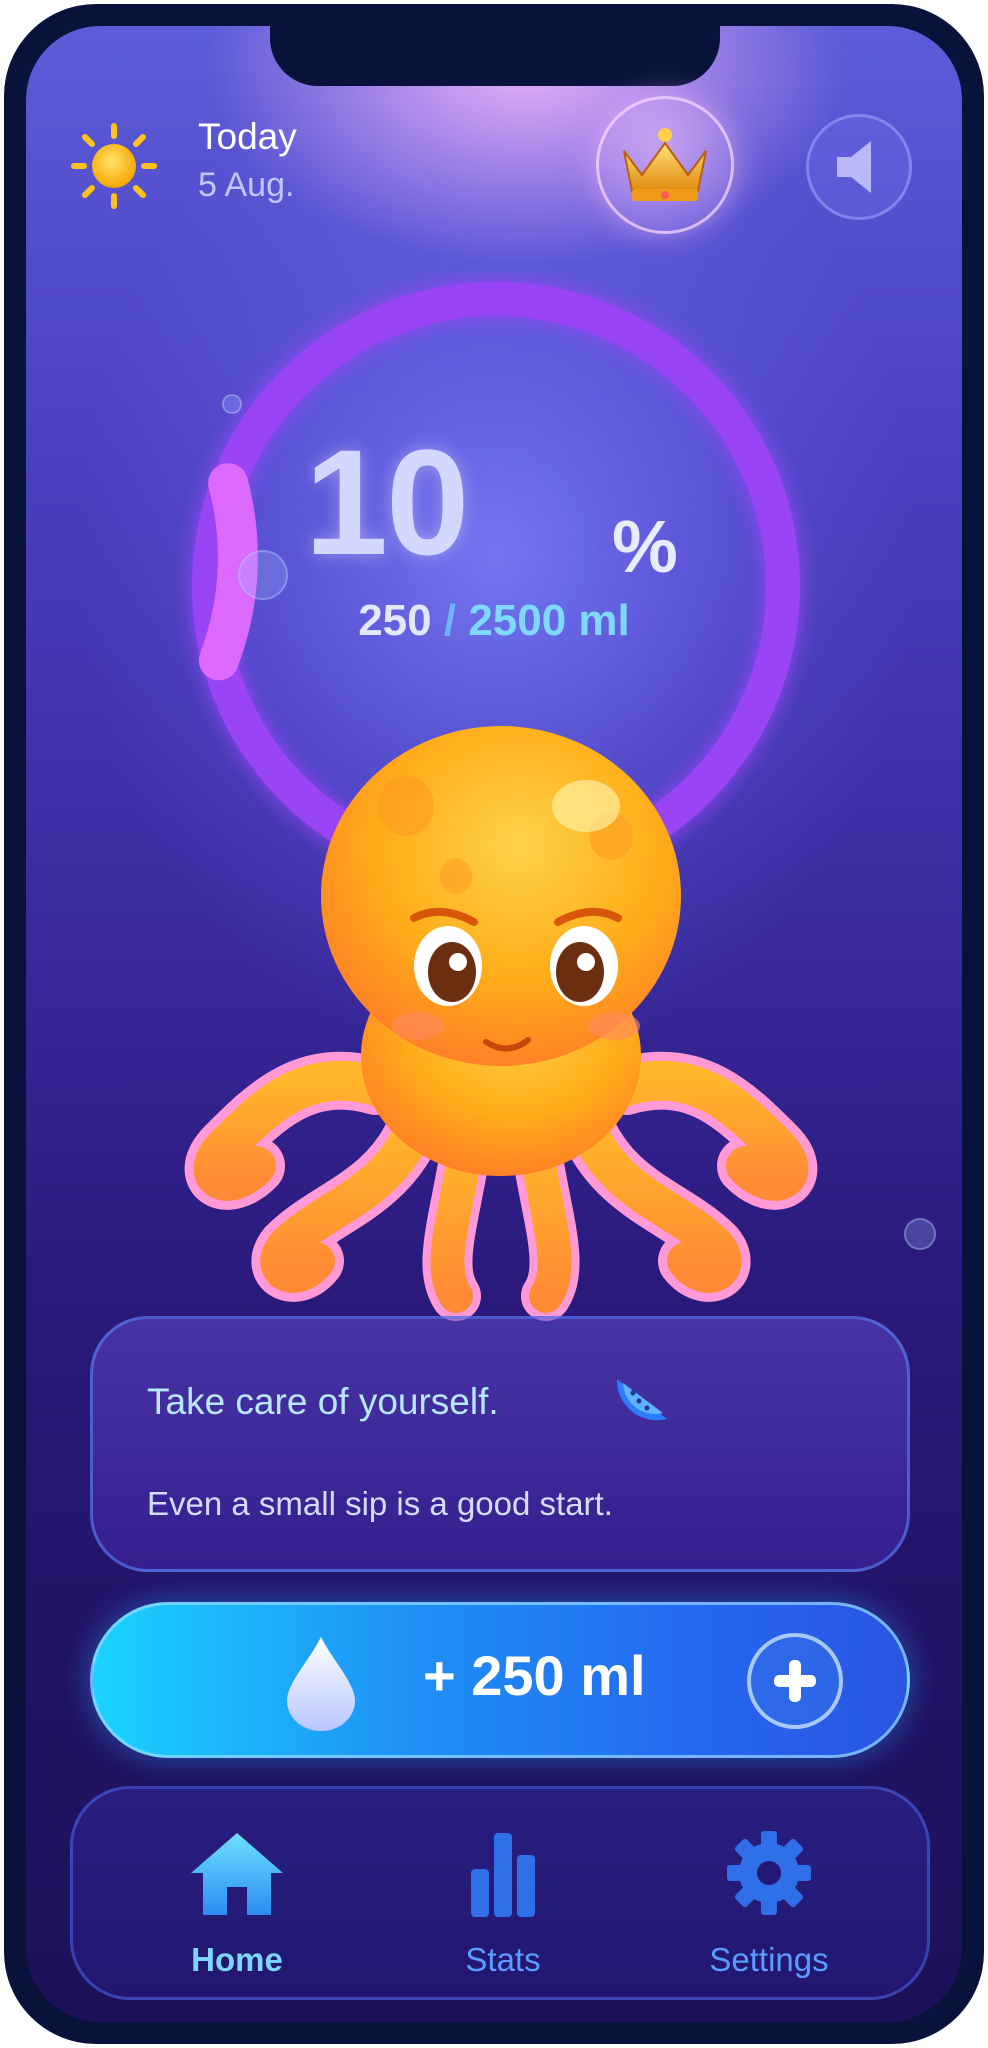 The image size is (988, 2048). Describe the element at coordinates (237, 1874) in the screenshot. I see `home-icon` at that location.